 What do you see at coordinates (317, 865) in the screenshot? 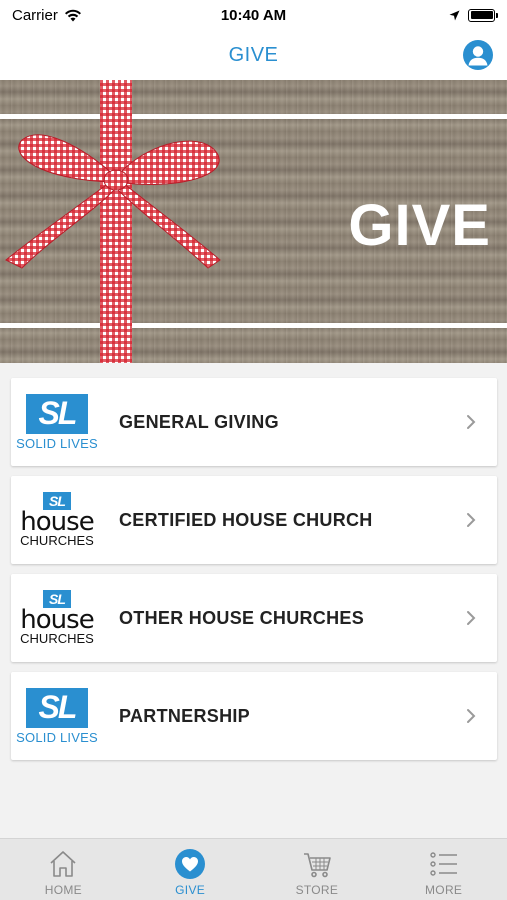
I see `cart-icon` at bounding box center [317, 865].